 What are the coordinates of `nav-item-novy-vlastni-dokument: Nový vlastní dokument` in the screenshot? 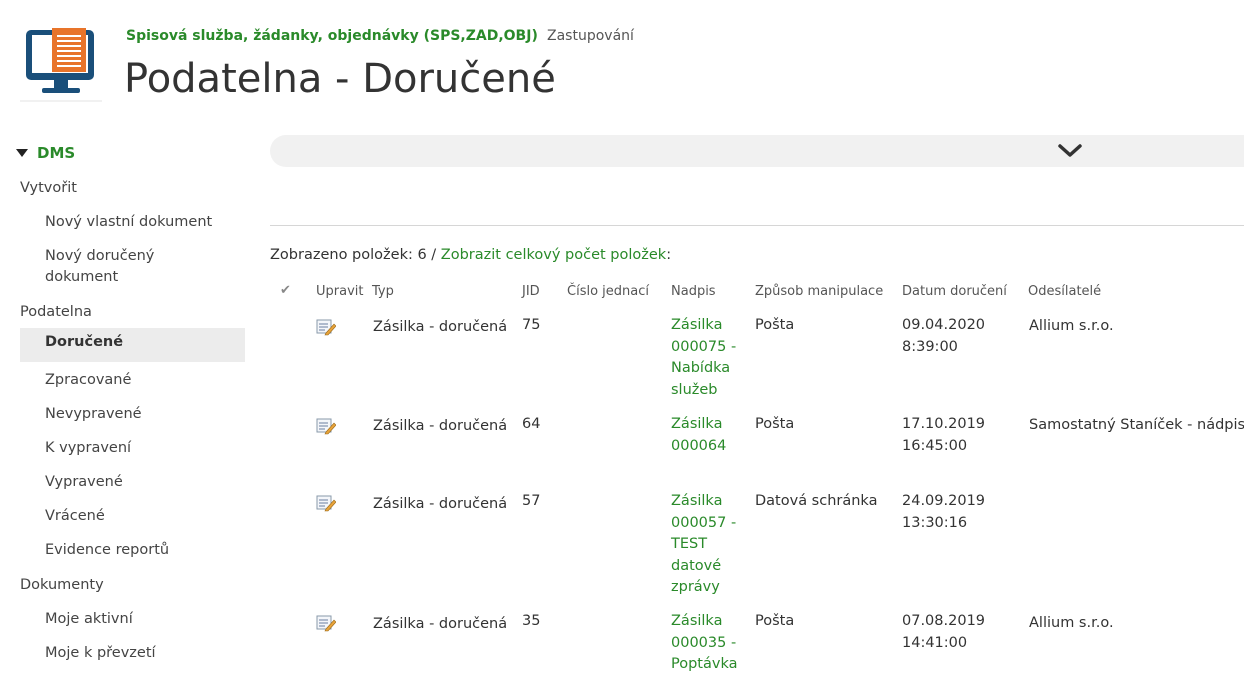 It's located at (140, 222).